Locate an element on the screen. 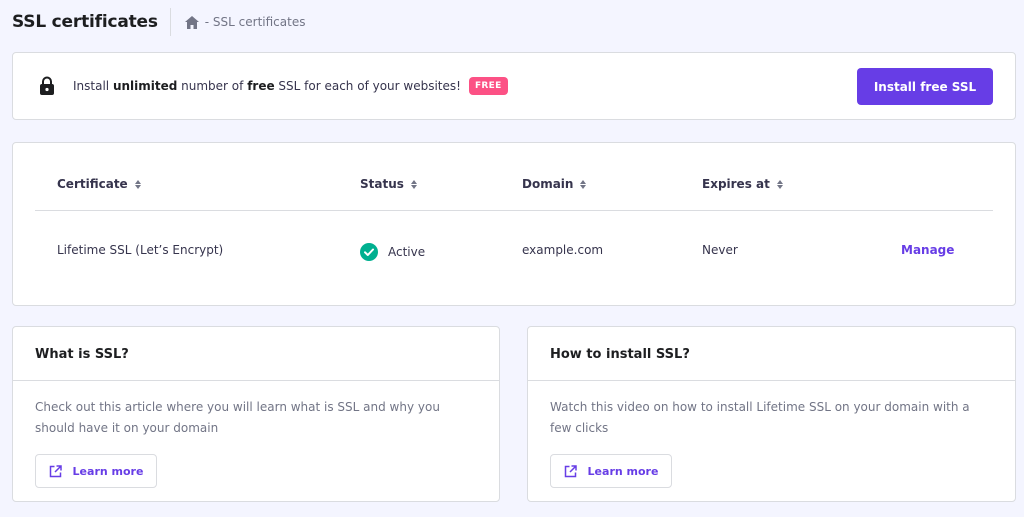 Image resolution: width=1024 pixels, height=517 pixels. cell-domain: example.com is located at coordinates (563, 250).